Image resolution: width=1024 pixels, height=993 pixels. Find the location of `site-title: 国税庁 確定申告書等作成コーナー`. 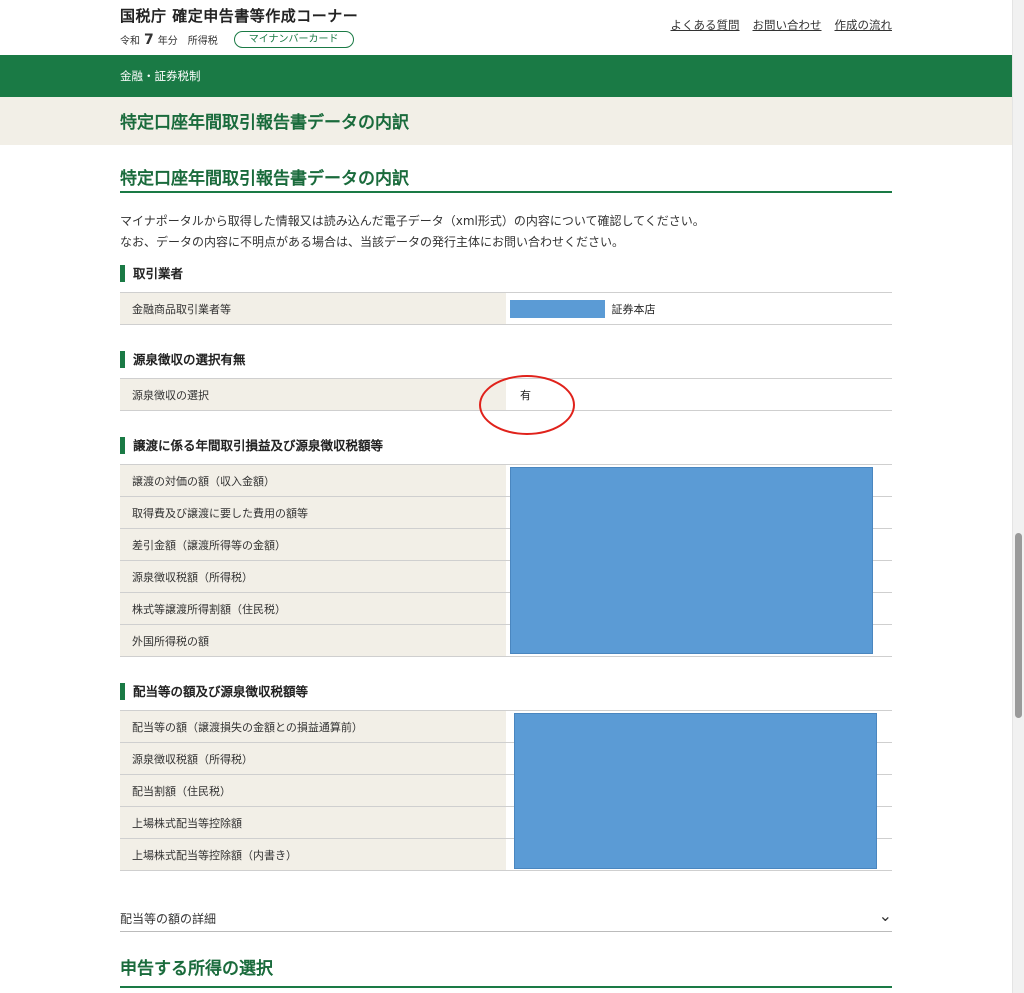

site-title: 国税庁 確定申告書等作成コーナー is located at coordinates (239, 15).